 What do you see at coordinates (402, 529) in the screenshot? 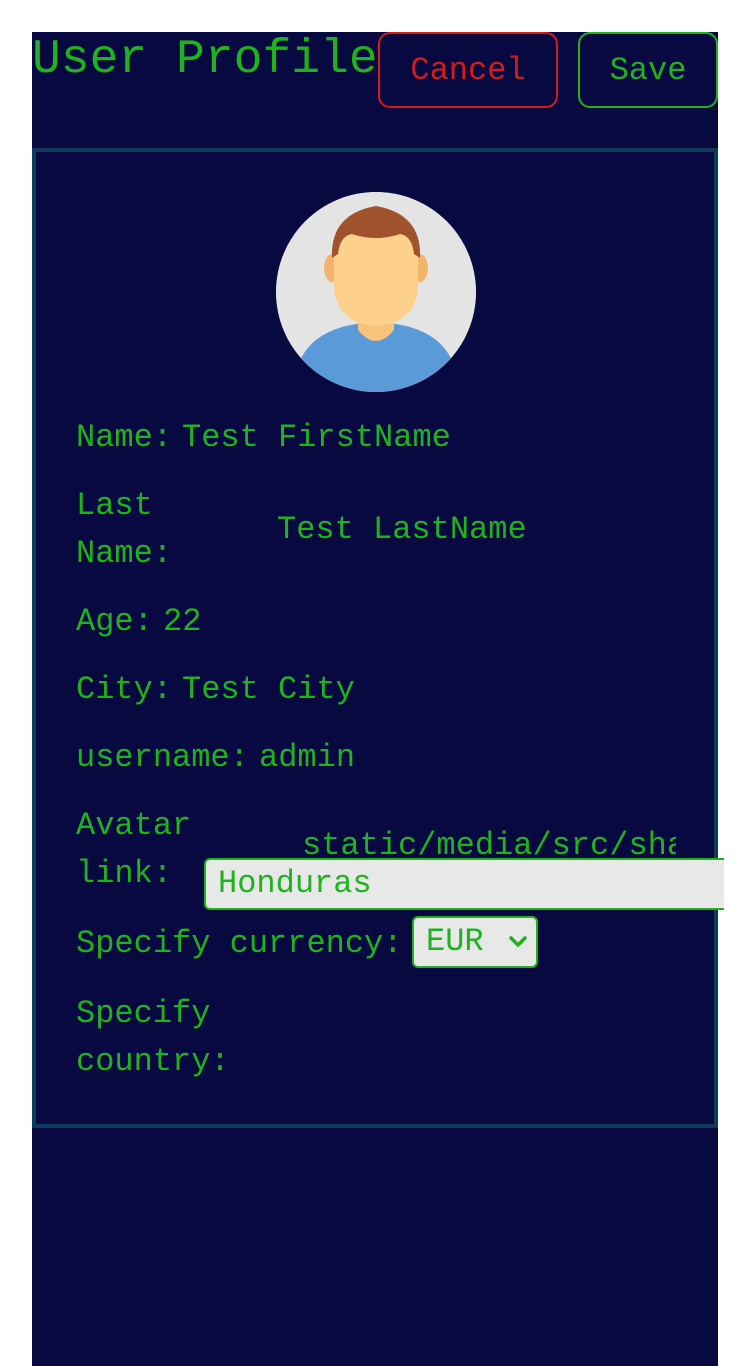
I see `last-name-value: Test LastName` at bounding box center [402, 529].